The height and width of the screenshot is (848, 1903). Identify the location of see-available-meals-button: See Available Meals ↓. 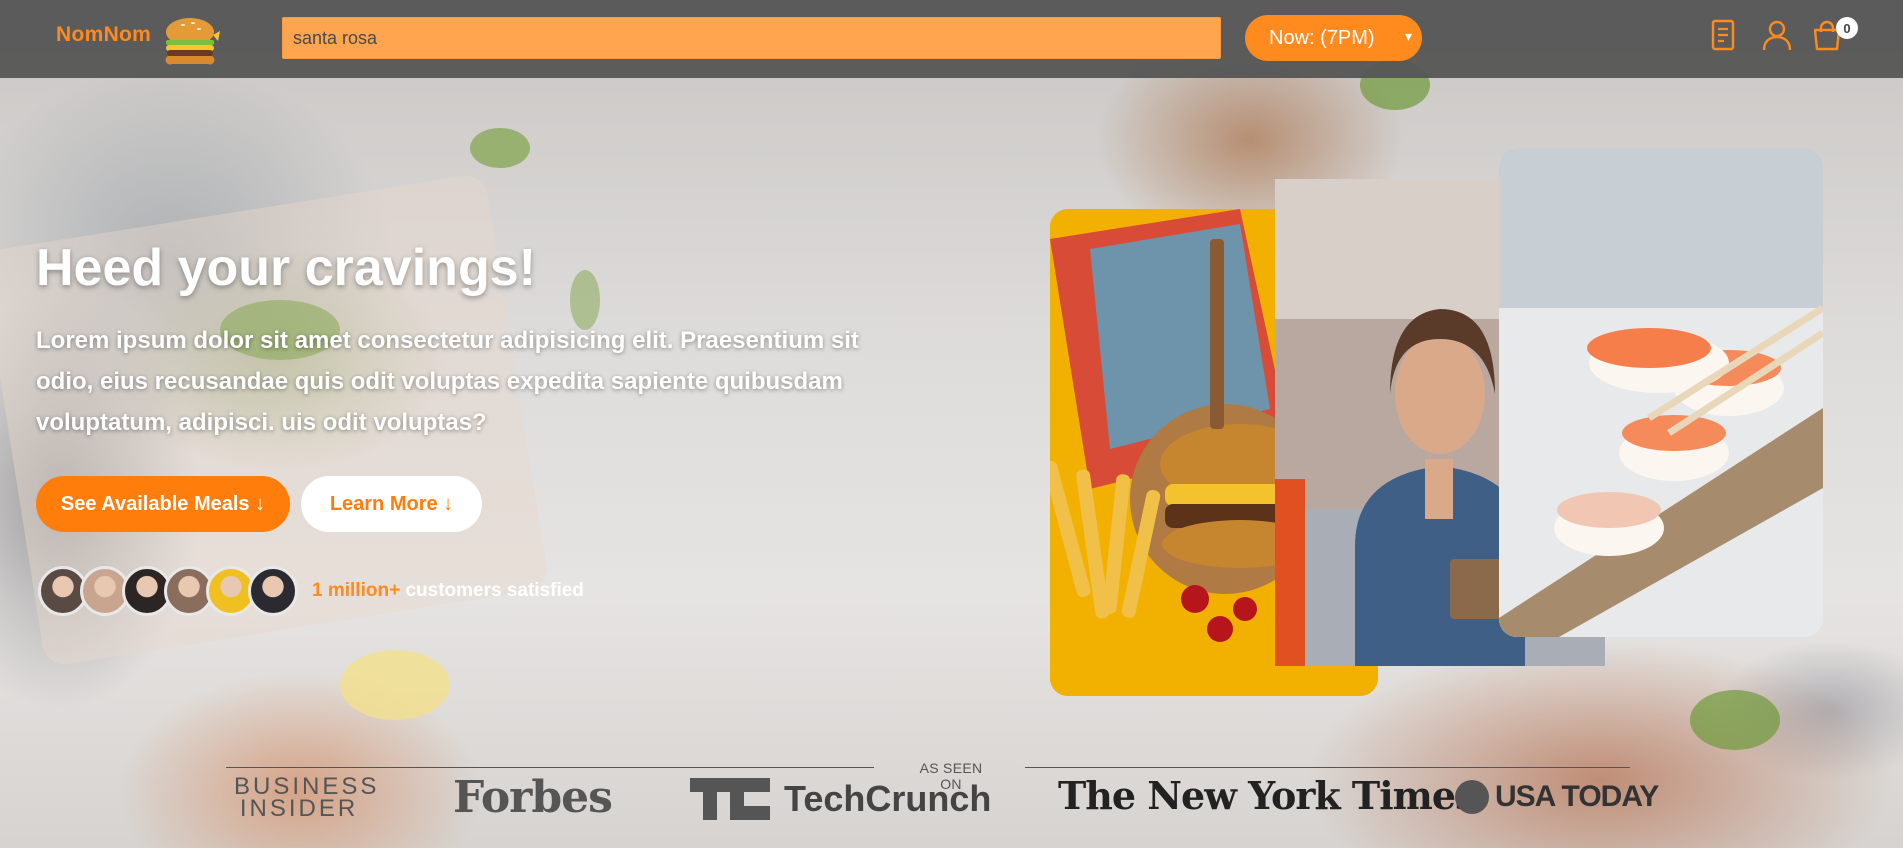
(163, 504).